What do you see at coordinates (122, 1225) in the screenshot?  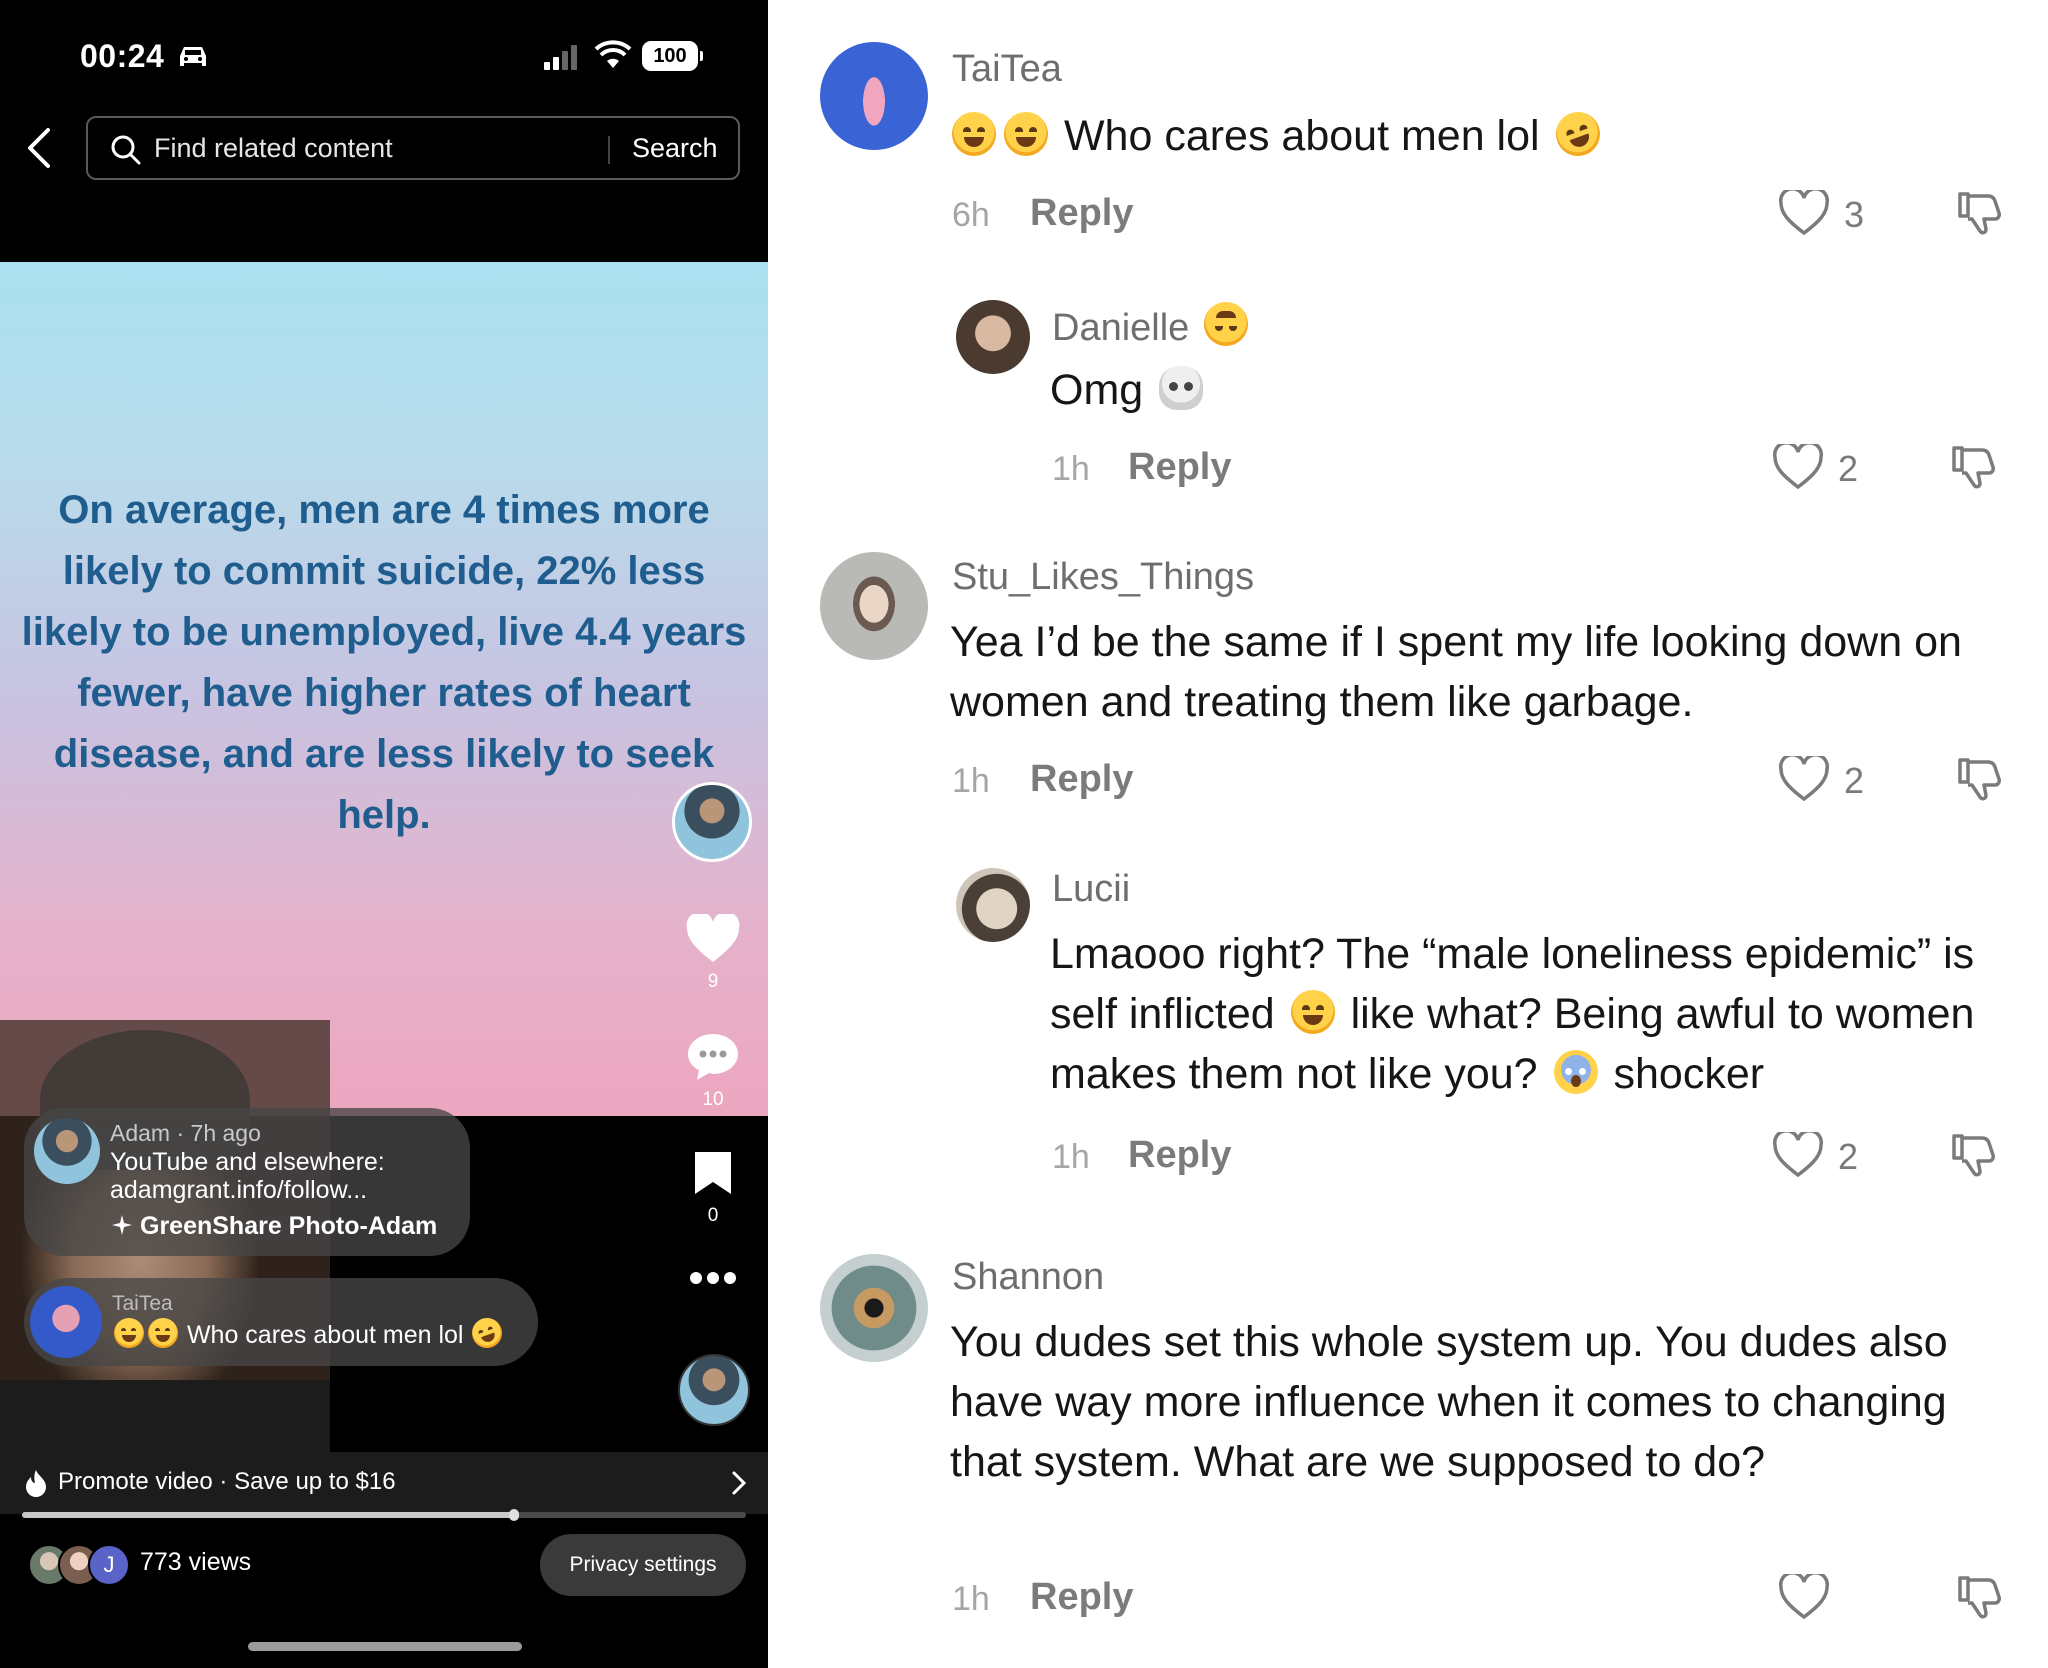 I see `sparkle-icon` at bounding box center [122, 1225].